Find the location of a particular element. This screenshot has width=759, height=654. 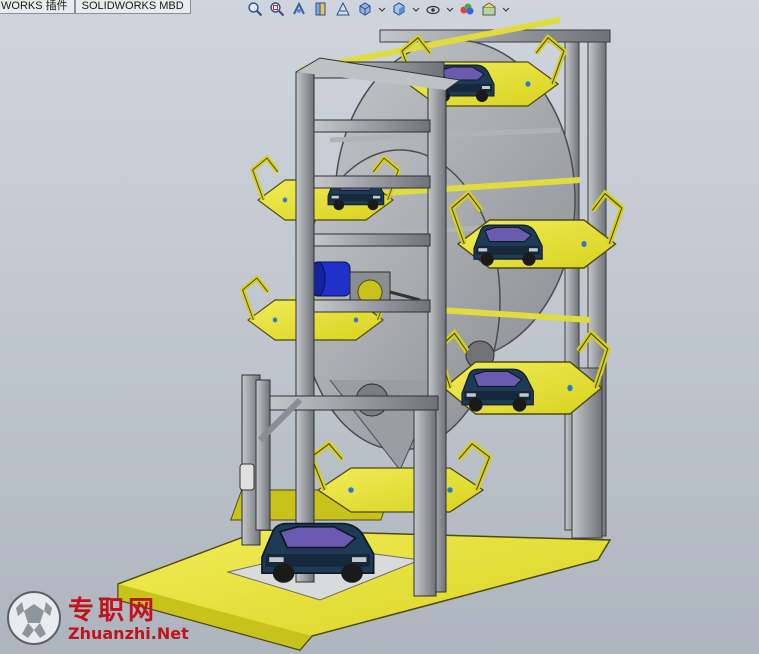

apply-scene-dropdown is located at coordinates (506, 9).